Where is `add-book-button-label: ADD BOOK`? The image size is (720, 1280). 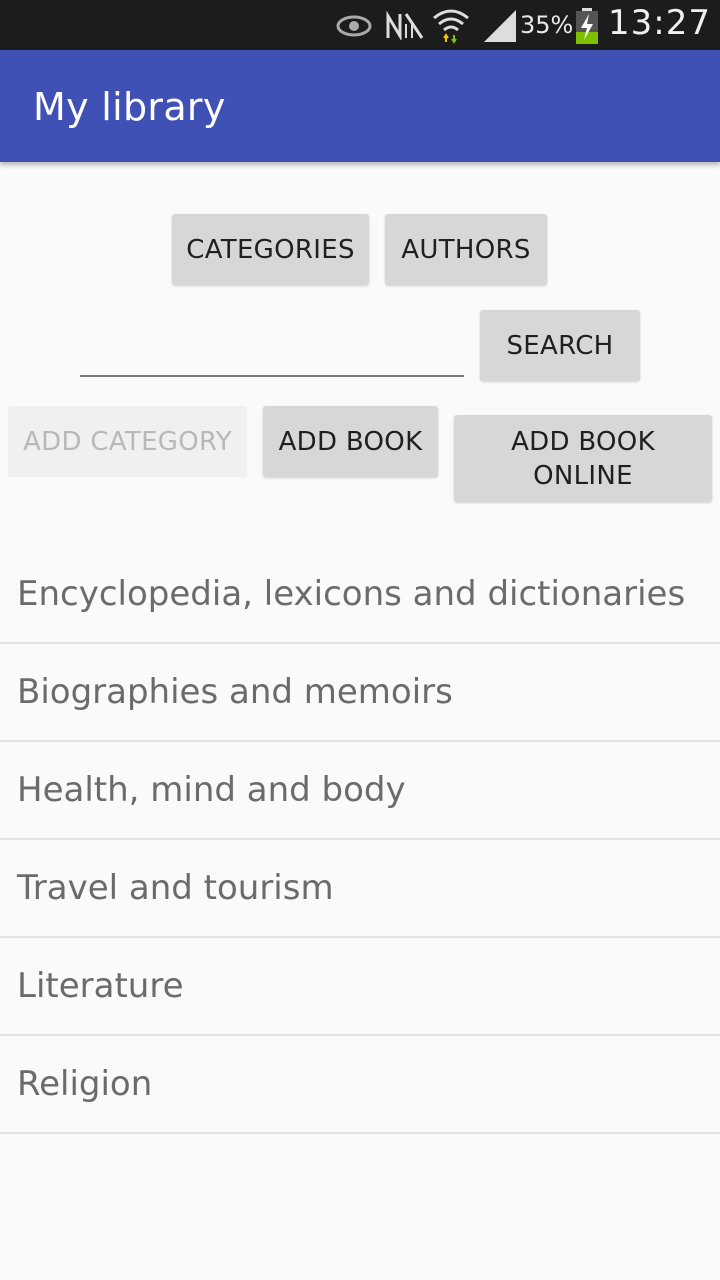 add-book-button-label: ADD BOOK is located at coordinates (350, 441).